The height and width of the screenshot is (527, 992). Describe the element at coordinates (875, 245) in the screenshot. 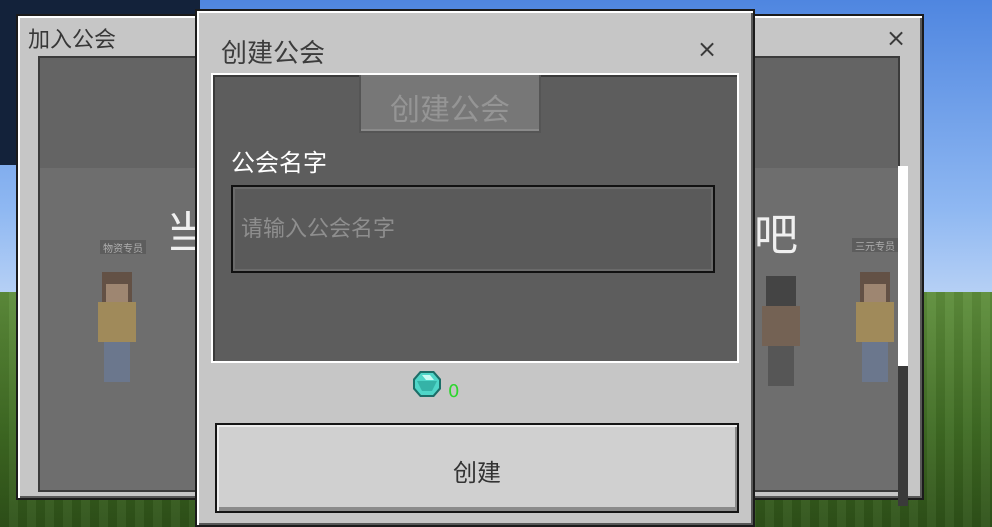

I see `player-tag: 三元专员` at that location.